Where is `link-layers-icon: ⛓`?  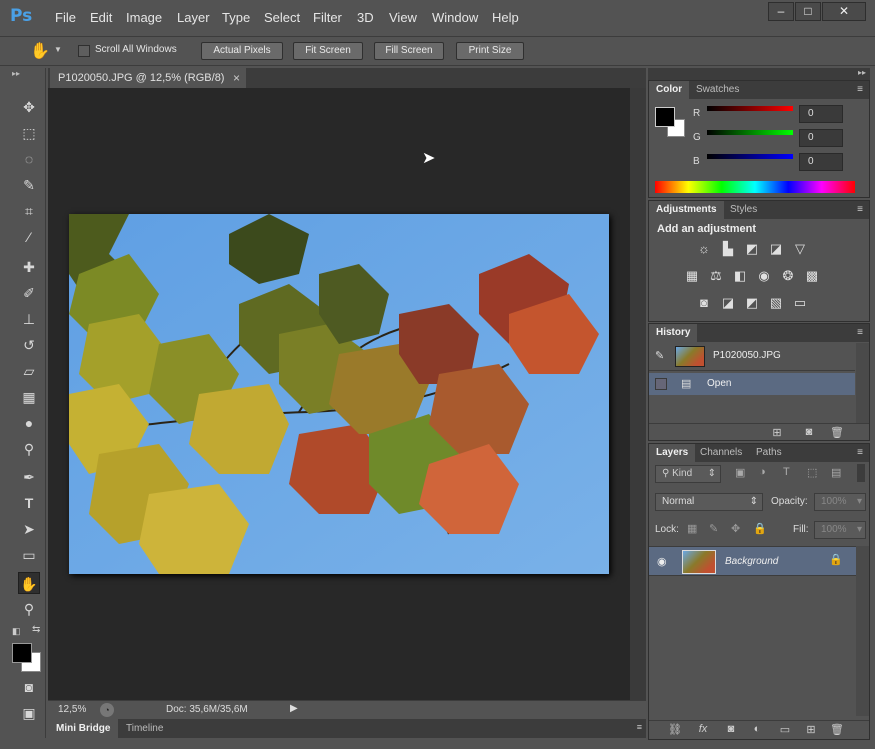 link-layers-icon: ⛓ is located at coordinates (675, 730).